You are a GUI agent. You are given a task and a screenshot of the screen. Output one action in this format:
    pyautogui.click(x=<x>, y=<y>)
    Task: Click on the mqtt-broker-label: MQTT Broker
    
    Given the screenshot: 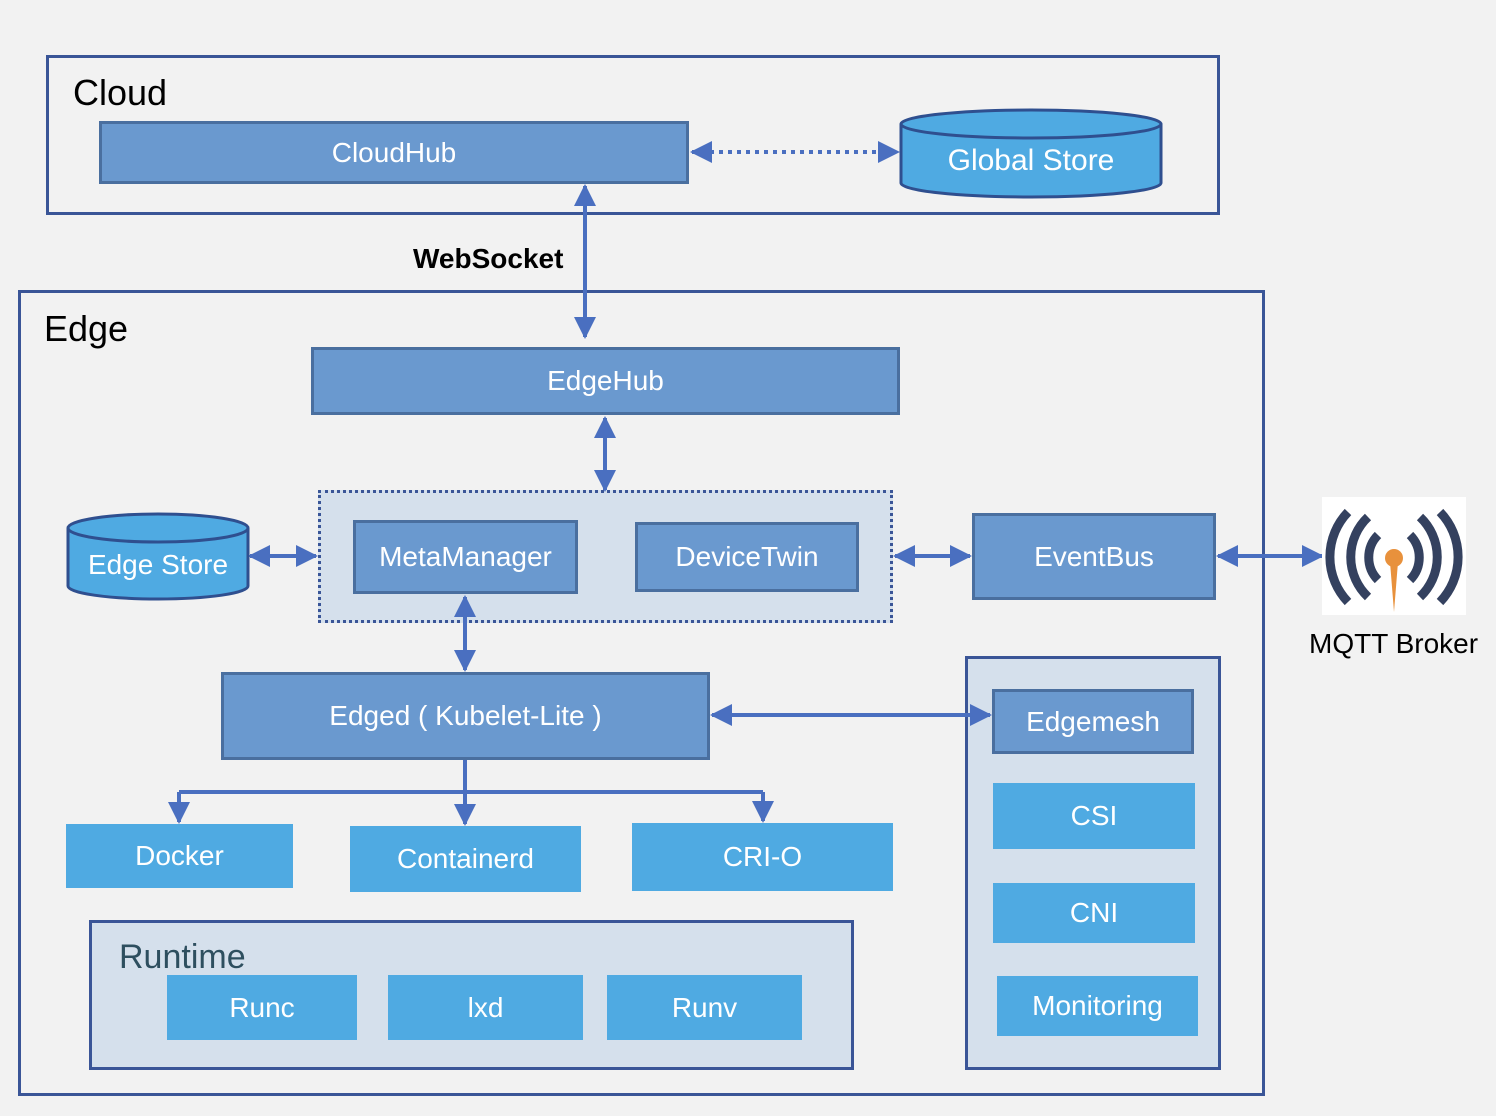 What is the action you would take?
    pyautogui.click(x=1394, y=643)
    